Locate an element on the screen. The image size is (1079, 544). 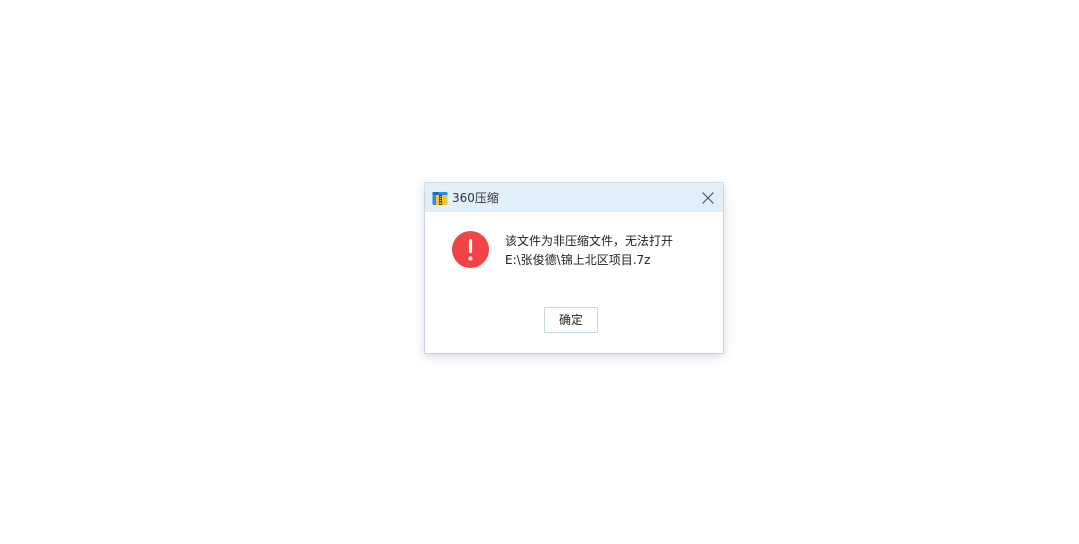
dialog-titlebar: 360压缩 is located at coordinates (574, 197).